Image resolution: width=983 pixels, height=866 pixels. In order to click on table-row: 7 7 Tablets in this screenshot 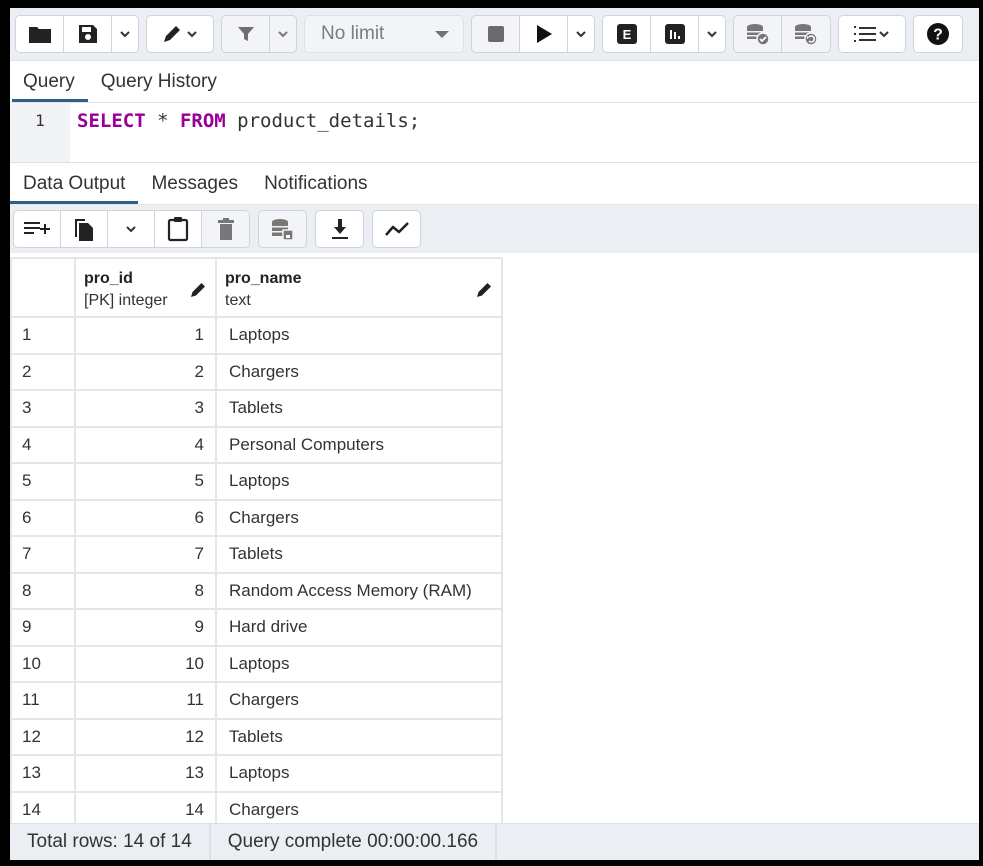, I will do `click(256, 554)`.